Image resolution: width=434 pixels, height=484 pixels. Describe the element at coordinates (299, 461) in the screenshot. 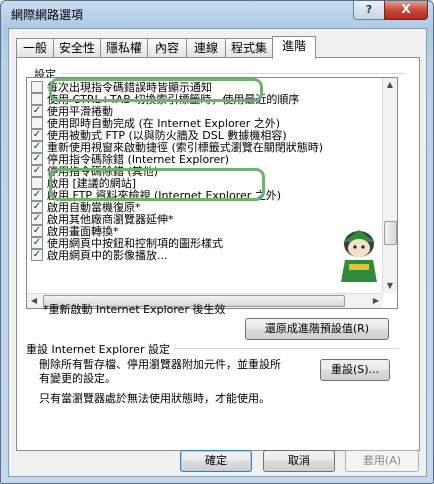

I see `cancel-button: 取消` at that location.